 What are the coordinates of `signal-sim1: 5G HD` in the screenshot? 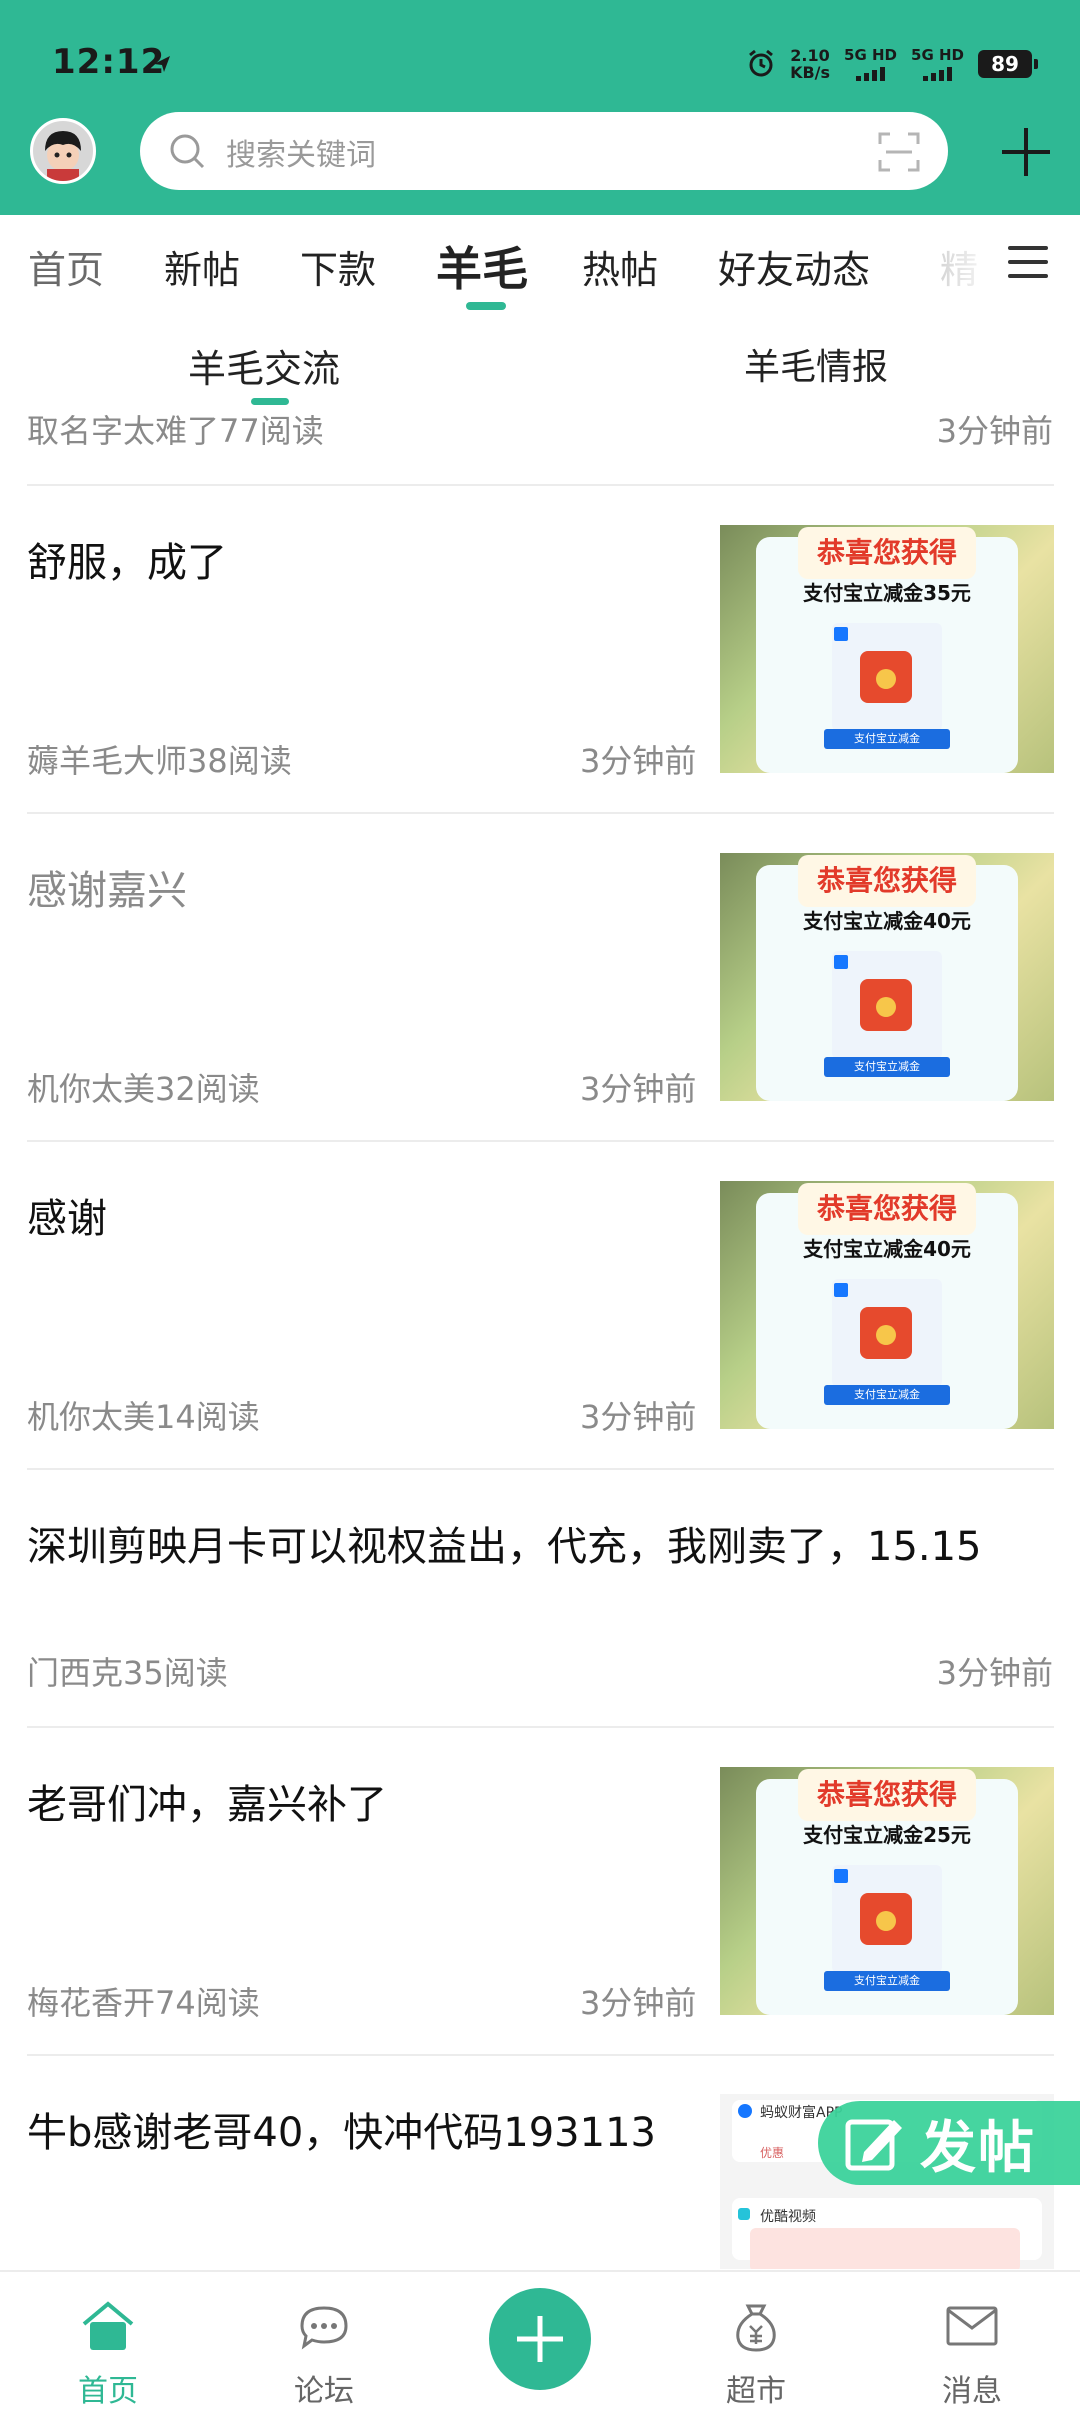 It's located at (870, 64).